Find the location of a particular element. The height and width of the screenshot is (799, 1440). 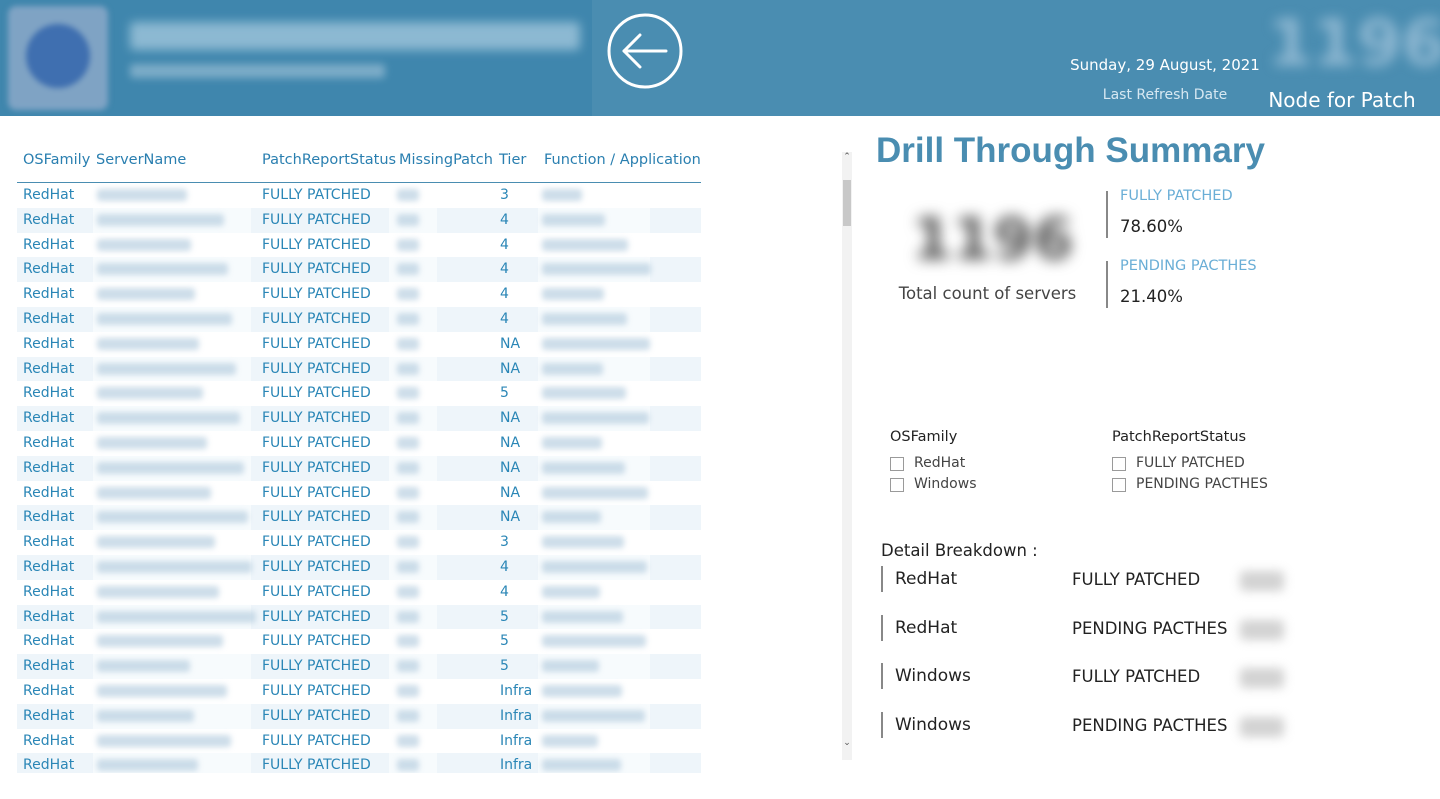

detail-status: FULLY PATCHED is located at coordinates (1136, 579).